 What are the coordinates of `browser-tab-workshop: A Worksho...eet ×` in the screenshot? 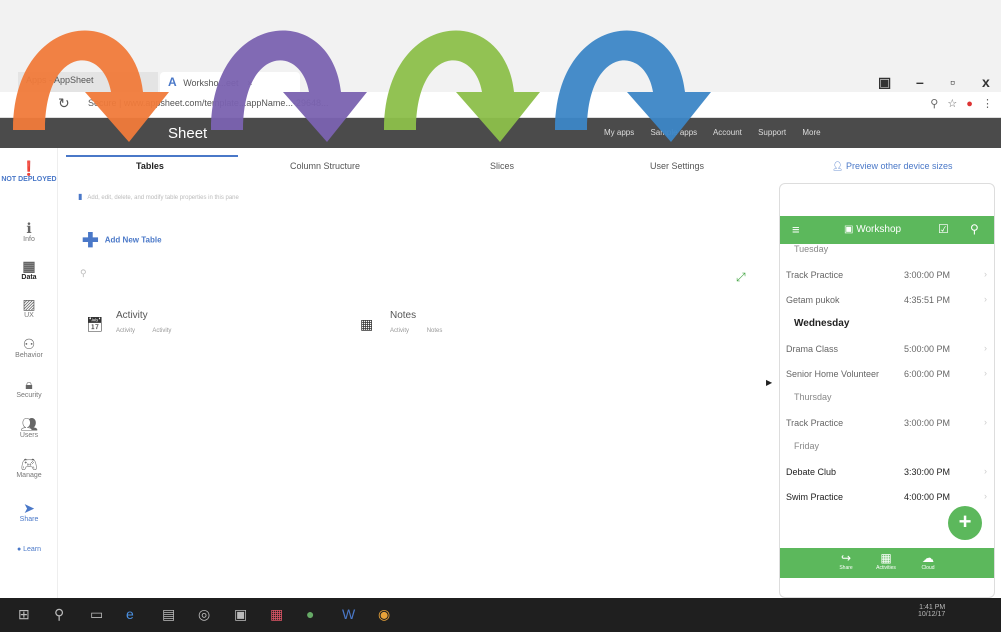 It's located at (230, 82).